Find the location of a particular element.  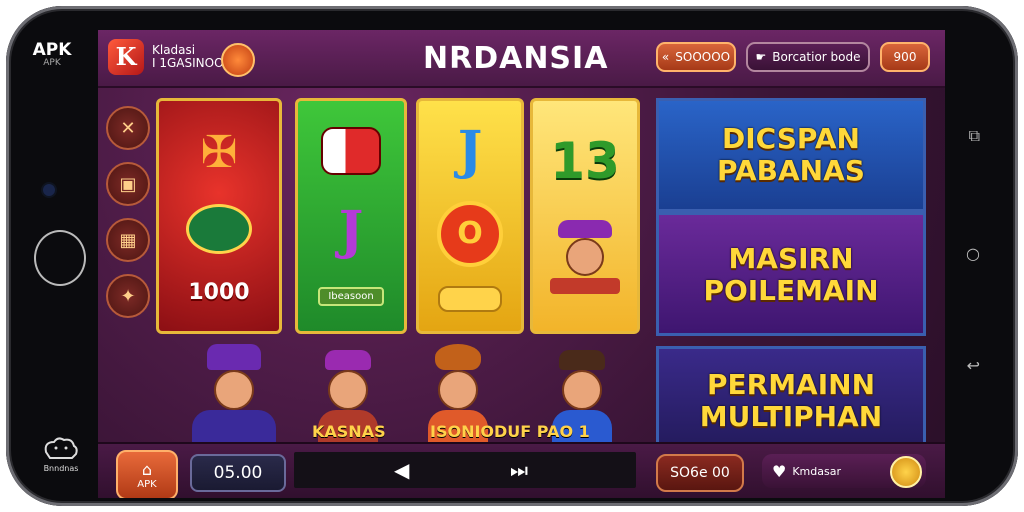

apk-badge: APK APK is located at coordinates (52, 54).